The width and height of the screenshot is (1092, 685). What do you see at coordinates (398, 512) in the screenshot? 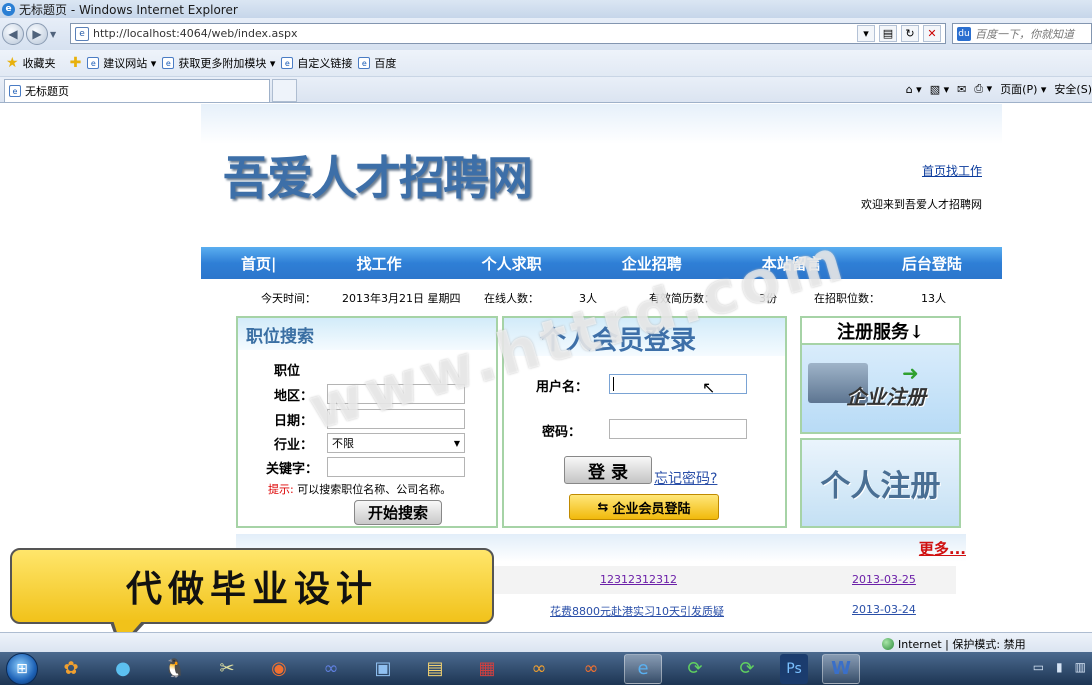
I see `start-search-button: 开始搜索` at bounding box center [398, 512].